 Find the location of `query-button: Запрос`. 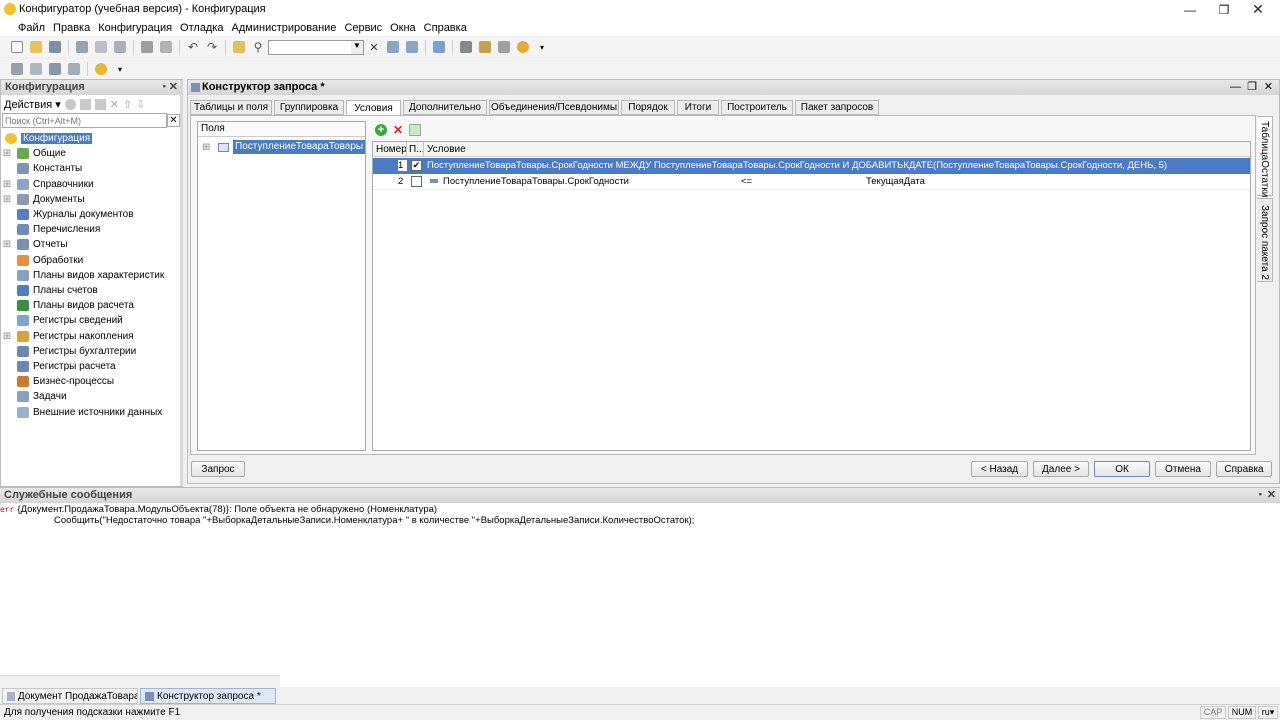

query-button: Запрос is located at coordinates (218, 469).